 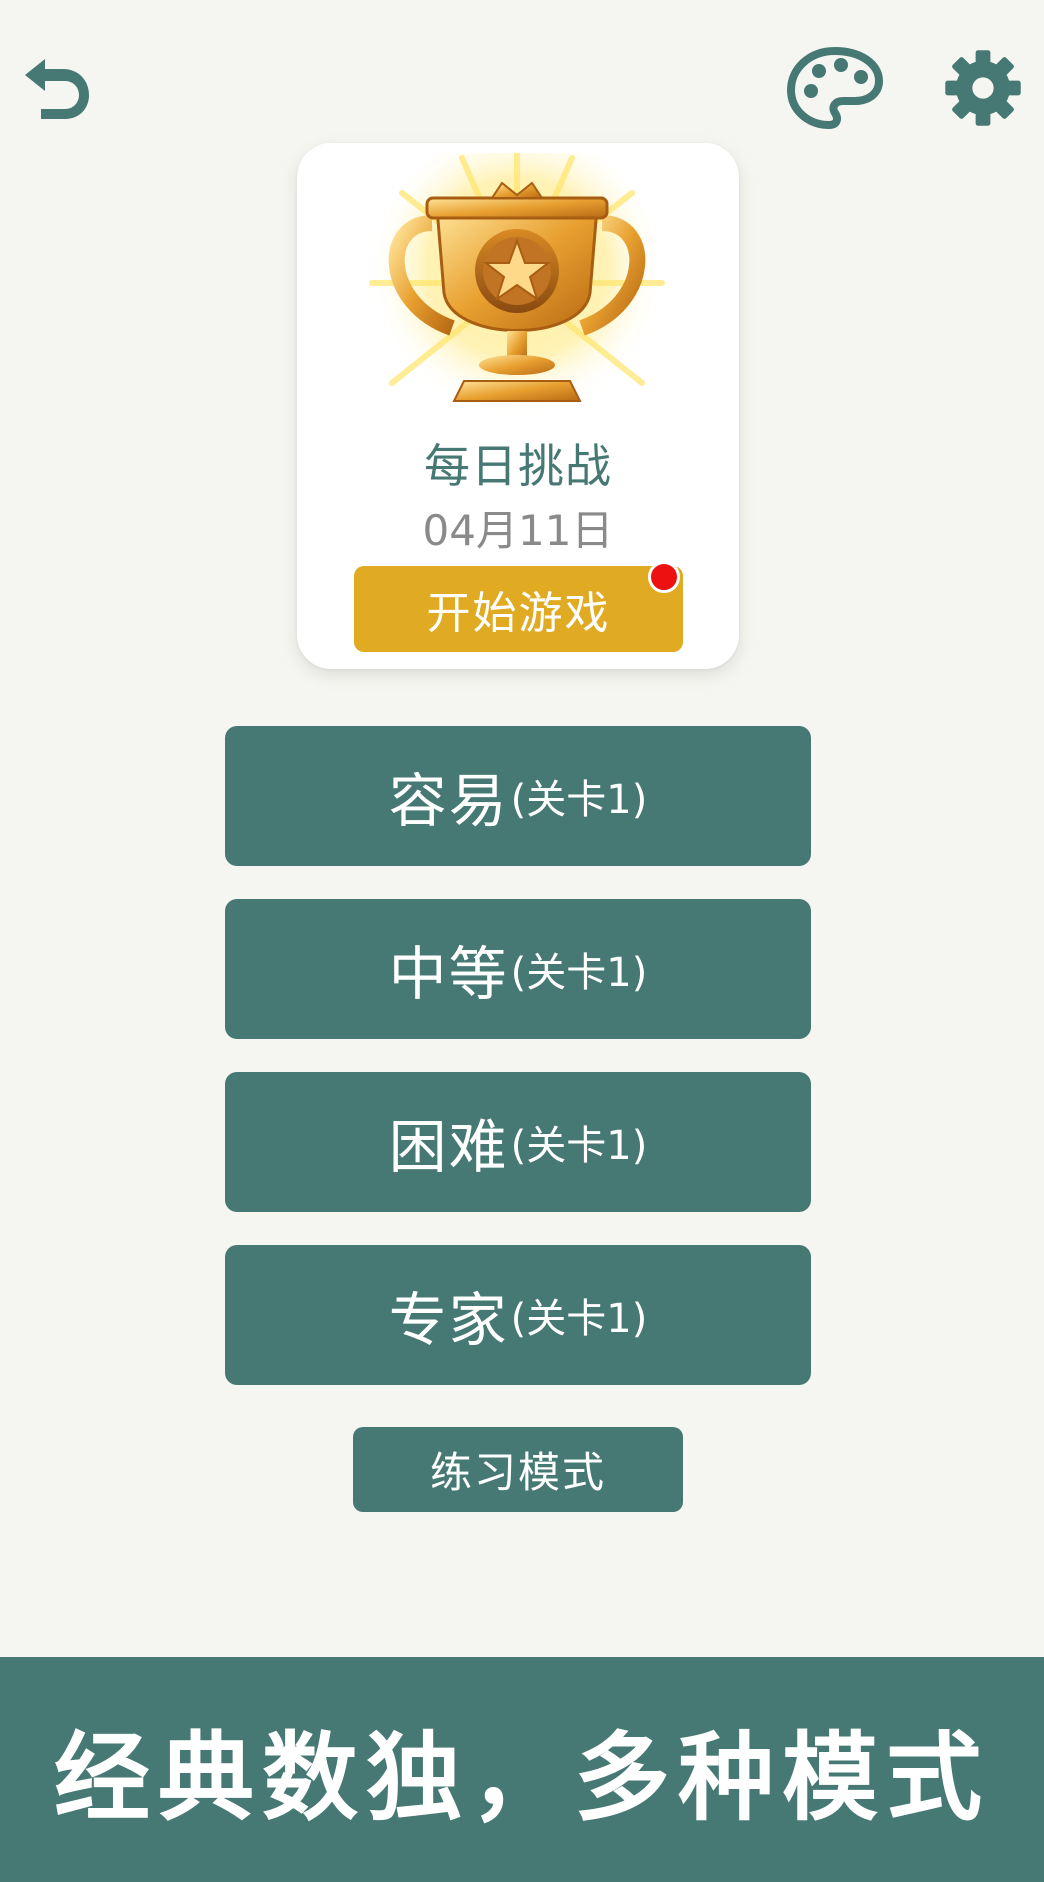 I want to click on palette-icon, so click(x=835, y=87).